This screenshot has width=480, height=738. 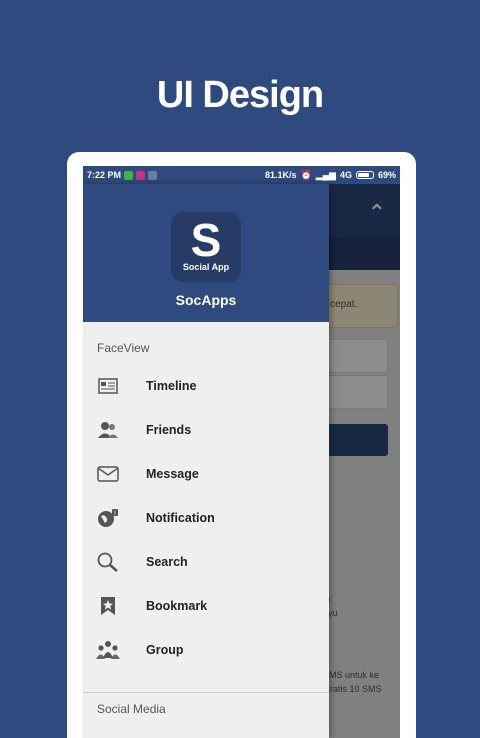 What do you see at coordinates (345, 175) in the screenshot?
I see `network-type: 4G` at bounding box center [345, 175].